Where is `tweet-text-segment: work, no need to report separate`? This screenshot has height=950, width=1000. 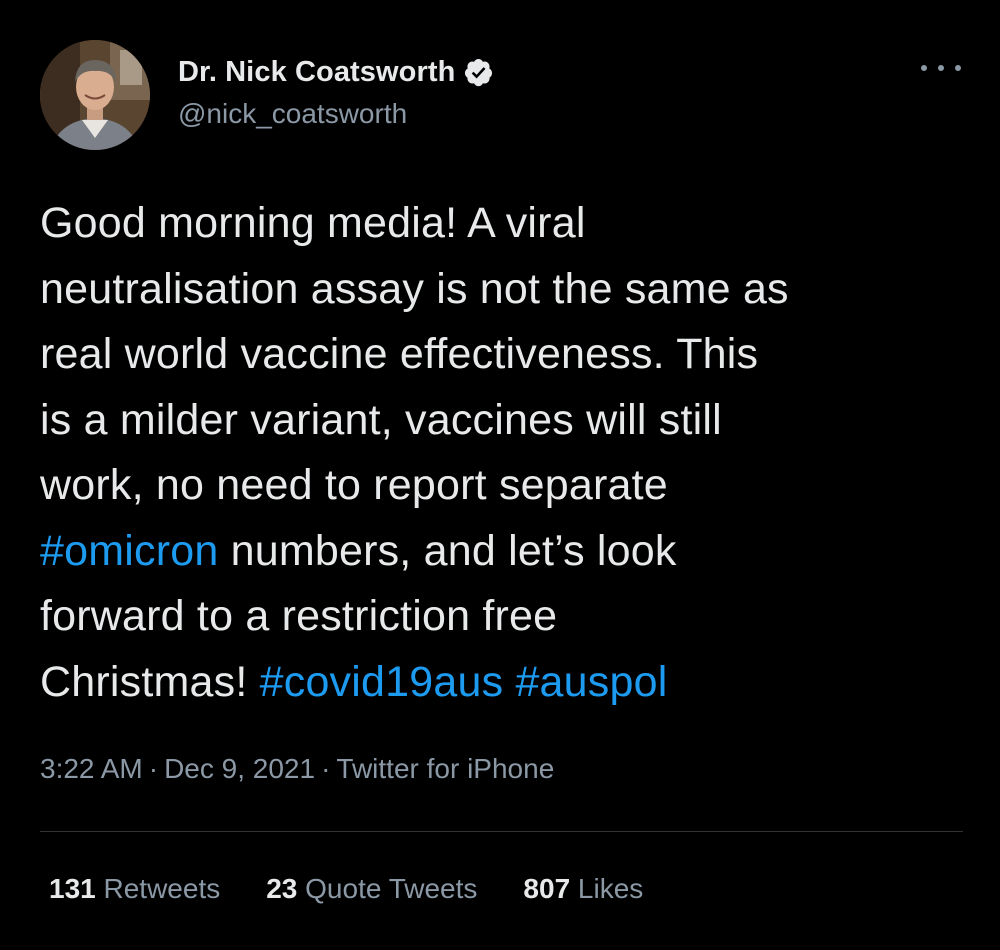 tweet-text-segment: work, no need to report separate is located at coordinates (354, 485).